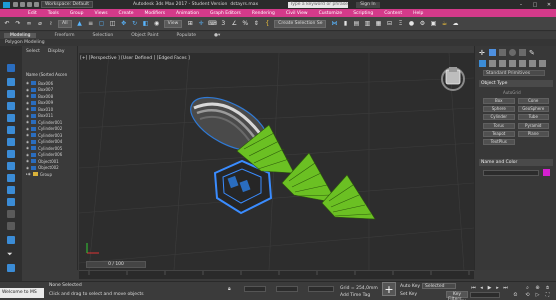  Describe the element at coordinates (389, 289) in the screenshot. I see `set-key-icon: +` at that location.